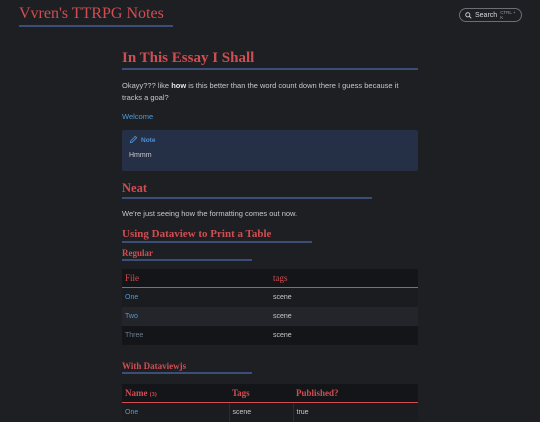 The height and width of the screenshot is (422, 540). What do you see at coordinates (270, 140) in the screenshot?
I see `callout-title: Note` at bounding box center [270, 140].